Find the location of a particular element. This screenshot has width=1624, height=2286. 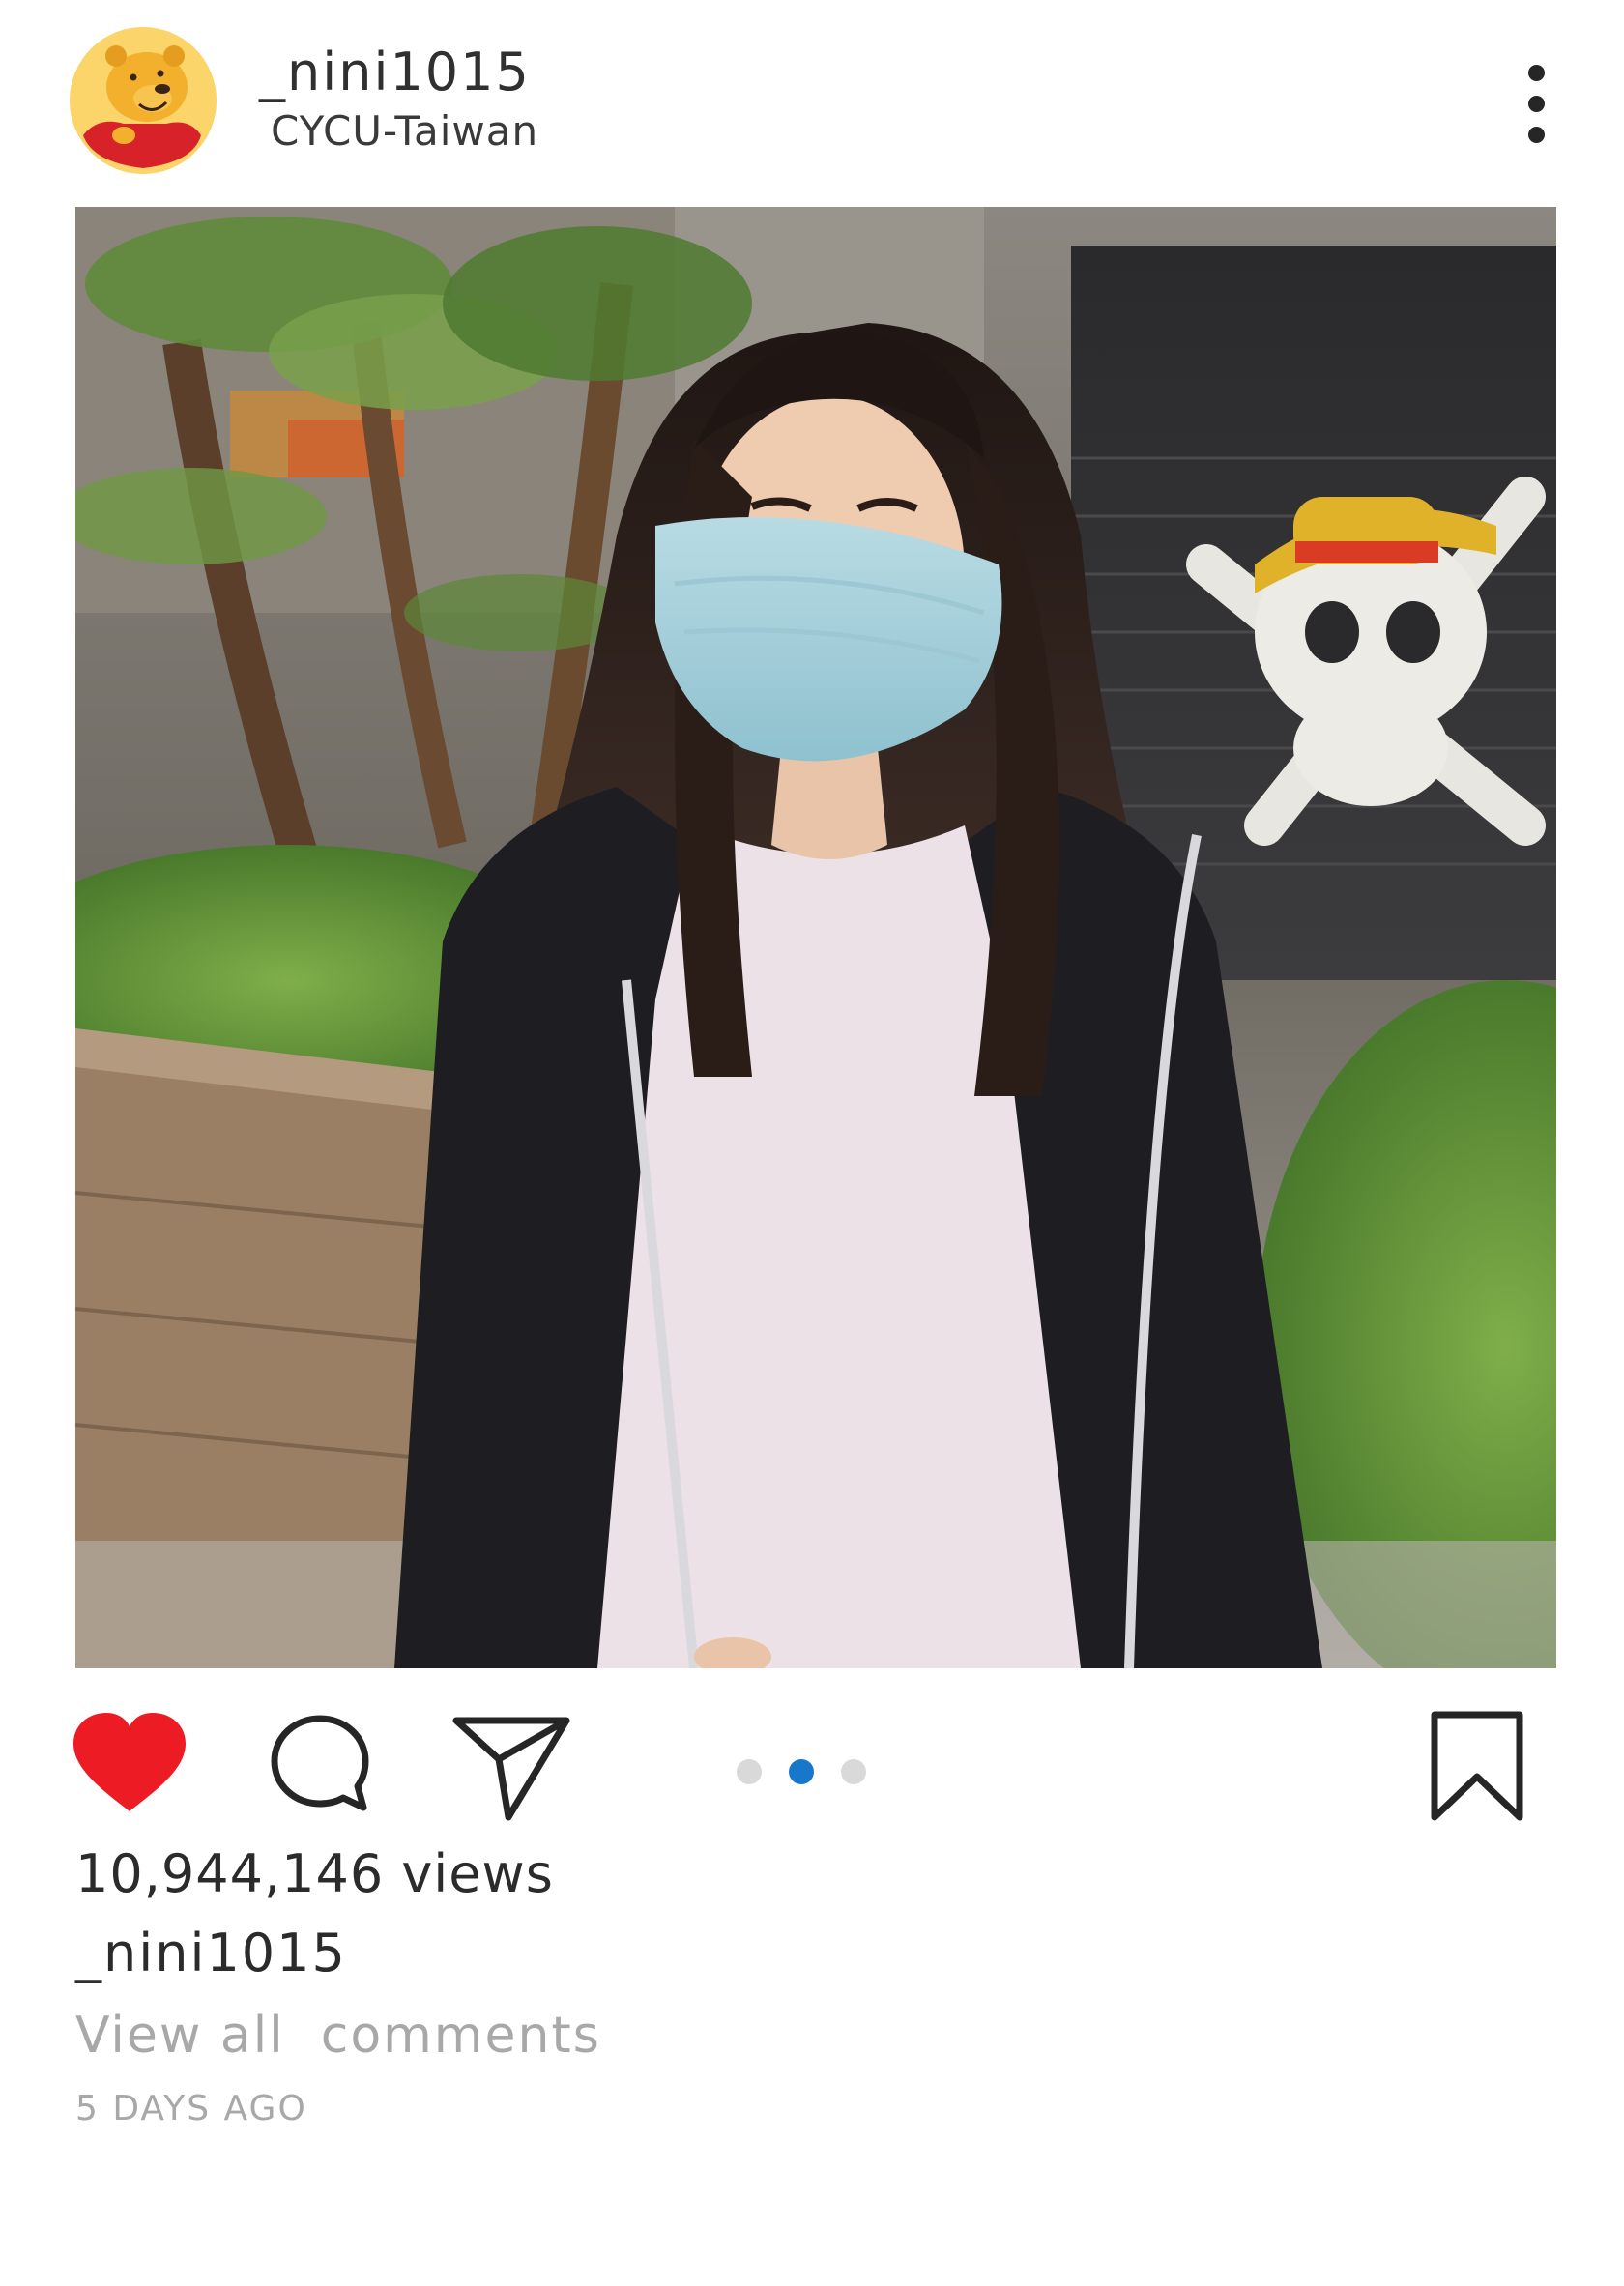

avatar is located at coordinates (144, 100).